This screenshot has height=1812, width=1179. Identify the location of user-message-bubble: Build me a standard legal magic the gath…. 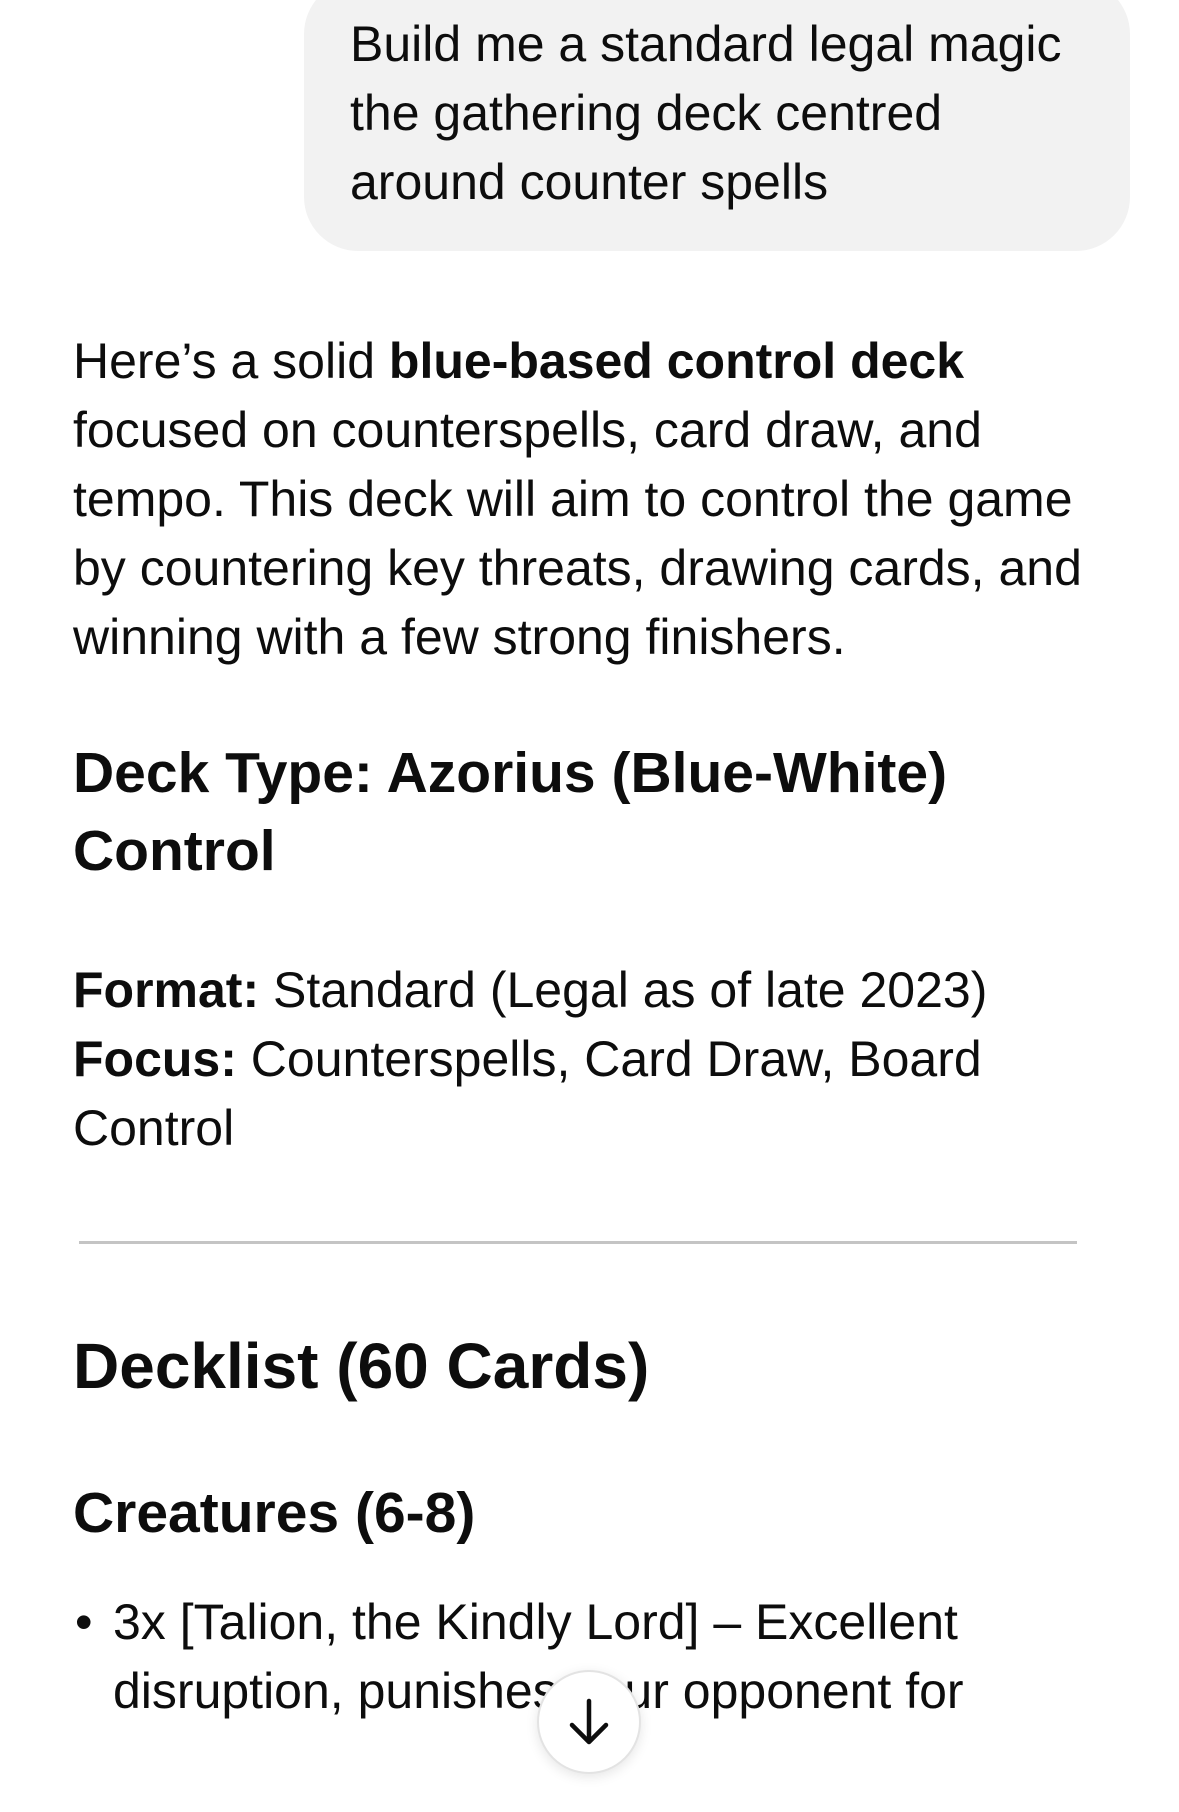
(717, 125).